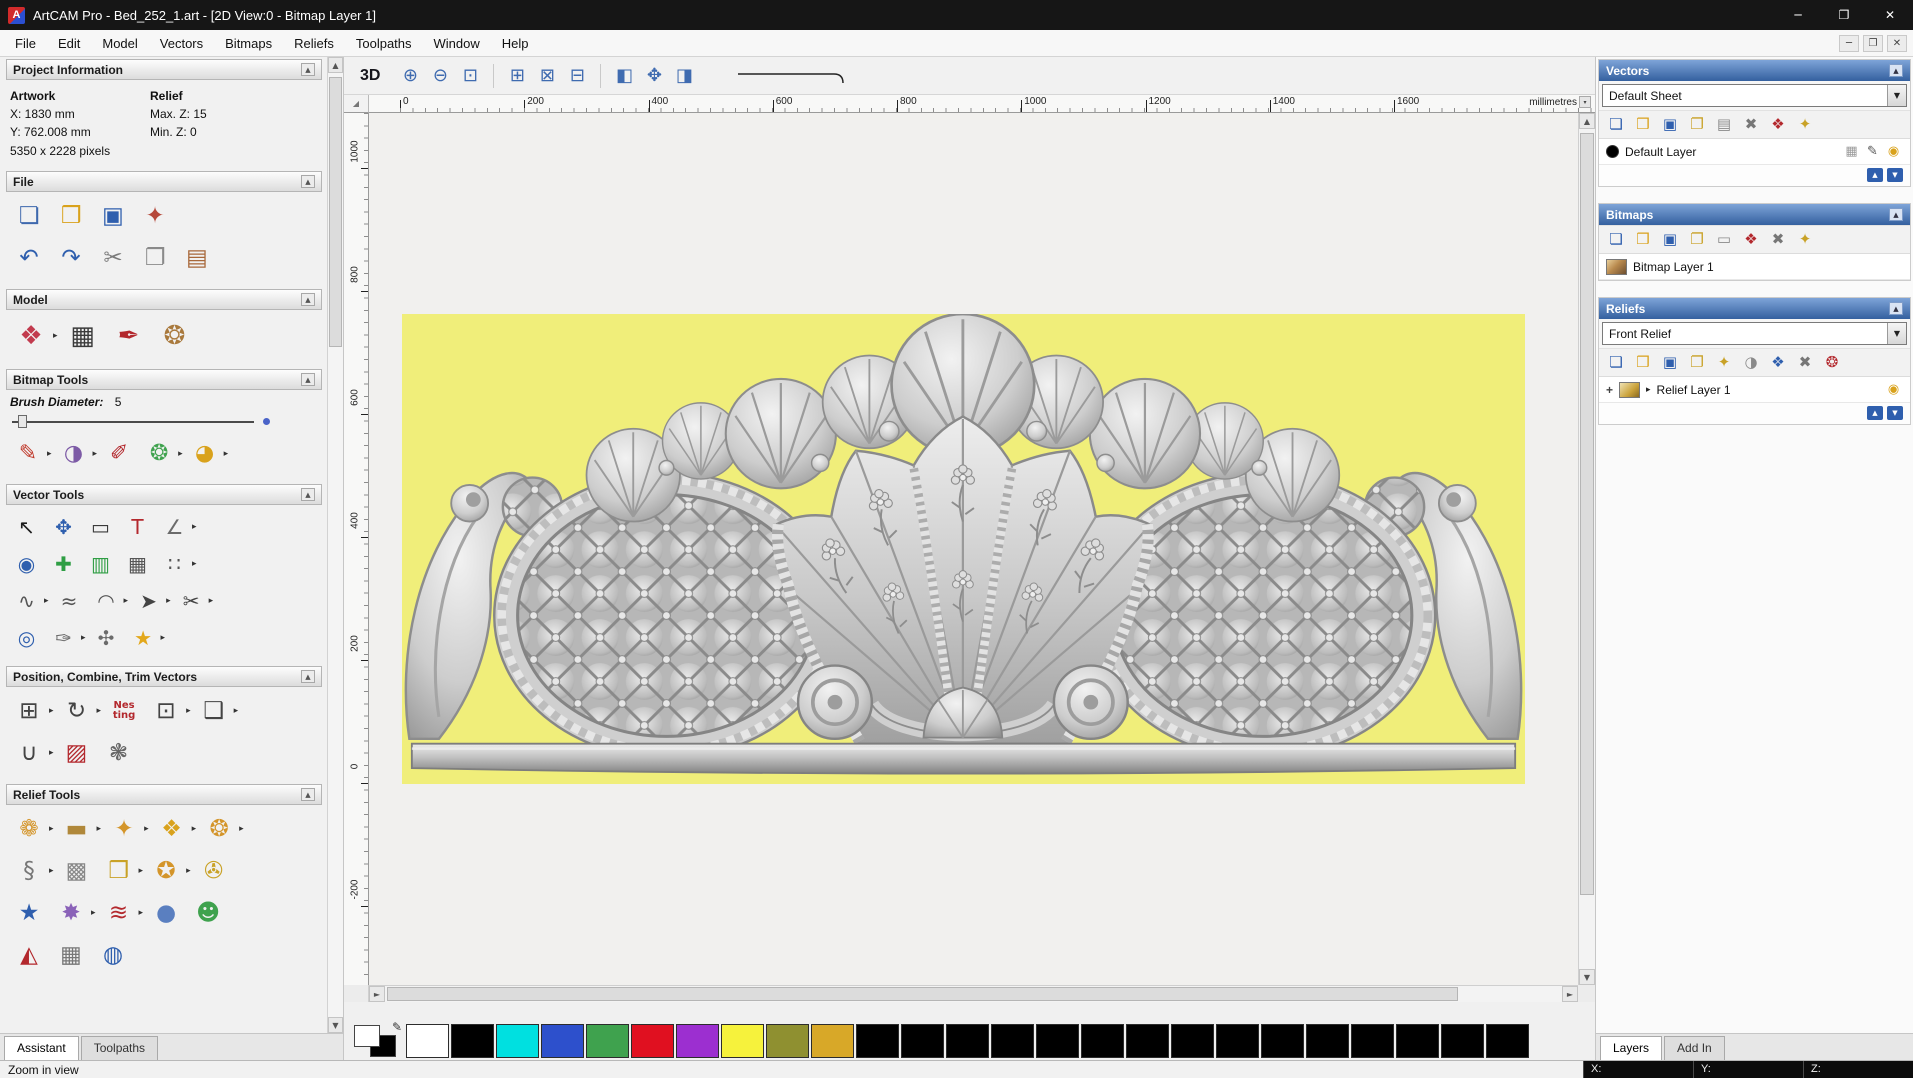  Describe the element at coordinates (1754, 95) in the screenshot. I see `sheet-selector: Default Sheet ▼` at that location.